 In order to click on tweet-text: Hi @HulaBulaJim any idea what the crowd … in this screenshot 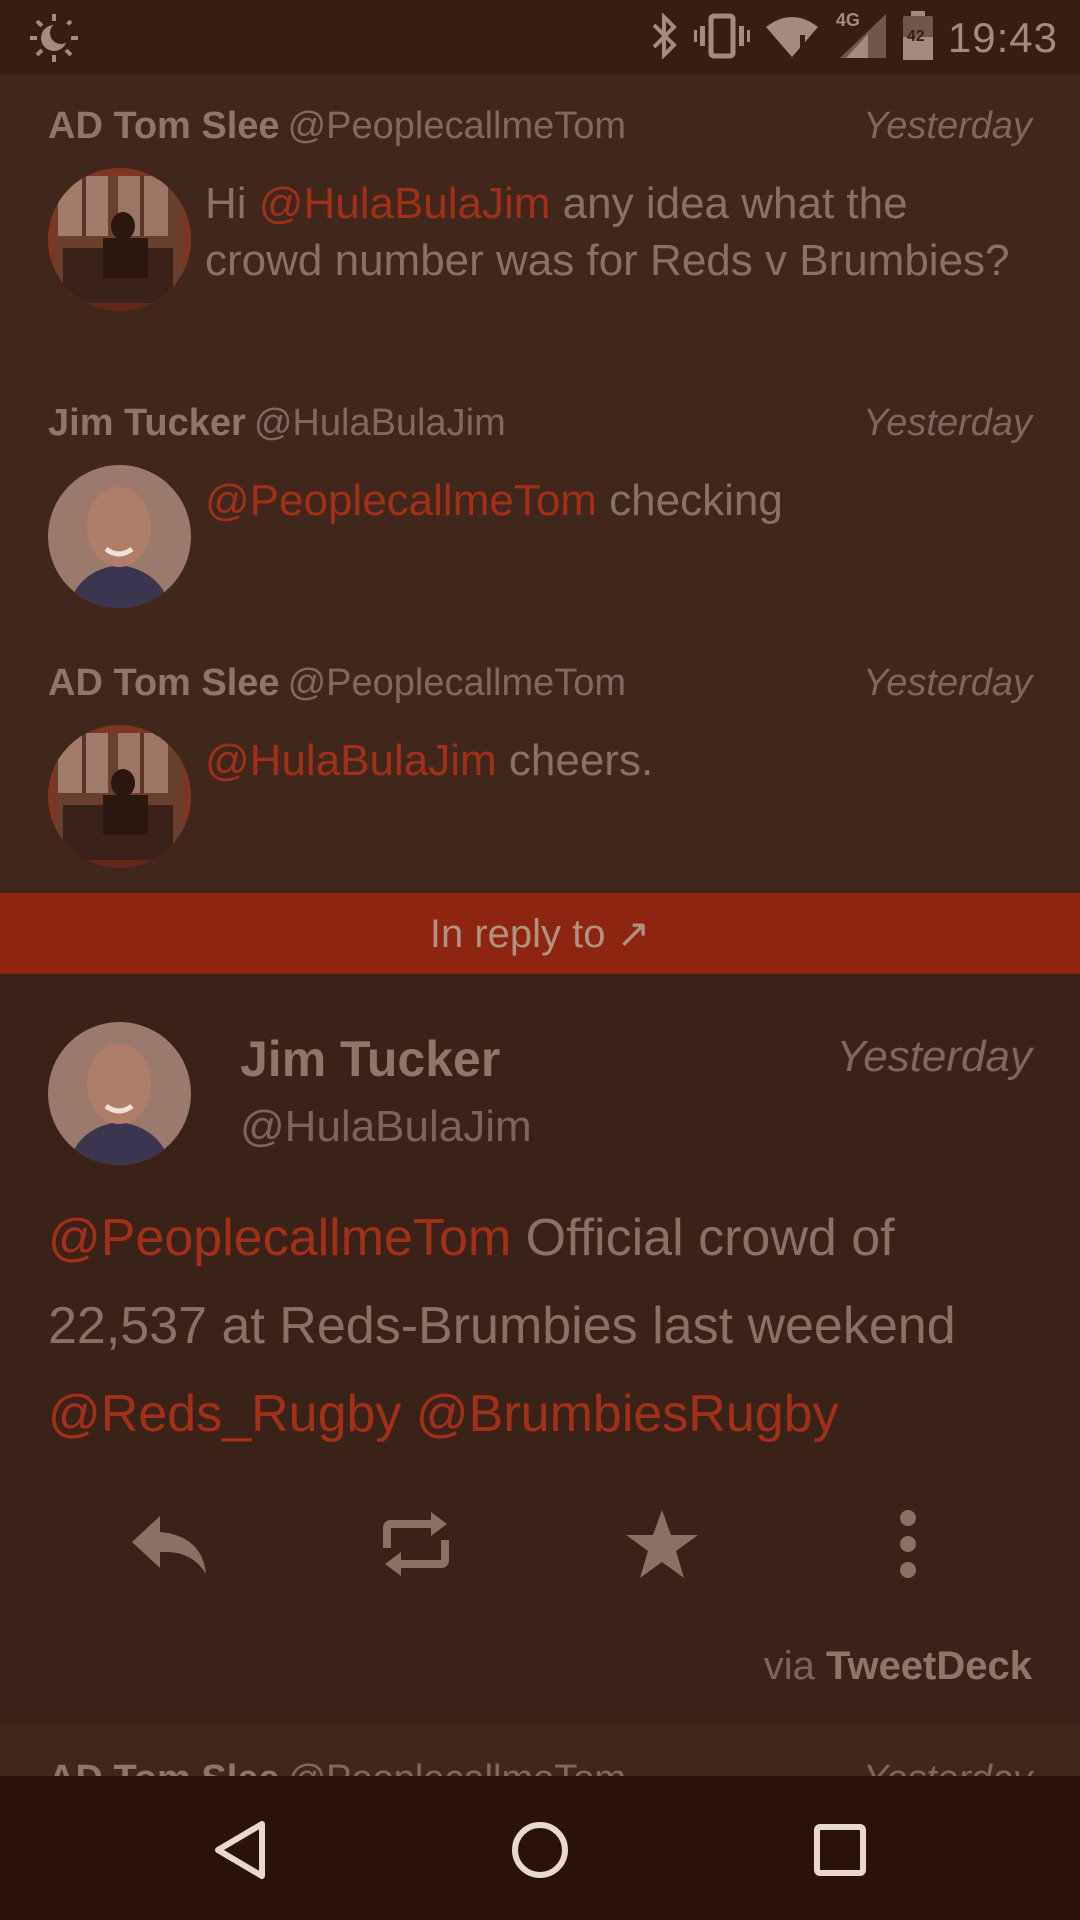, I will do `click(607, 232)`.